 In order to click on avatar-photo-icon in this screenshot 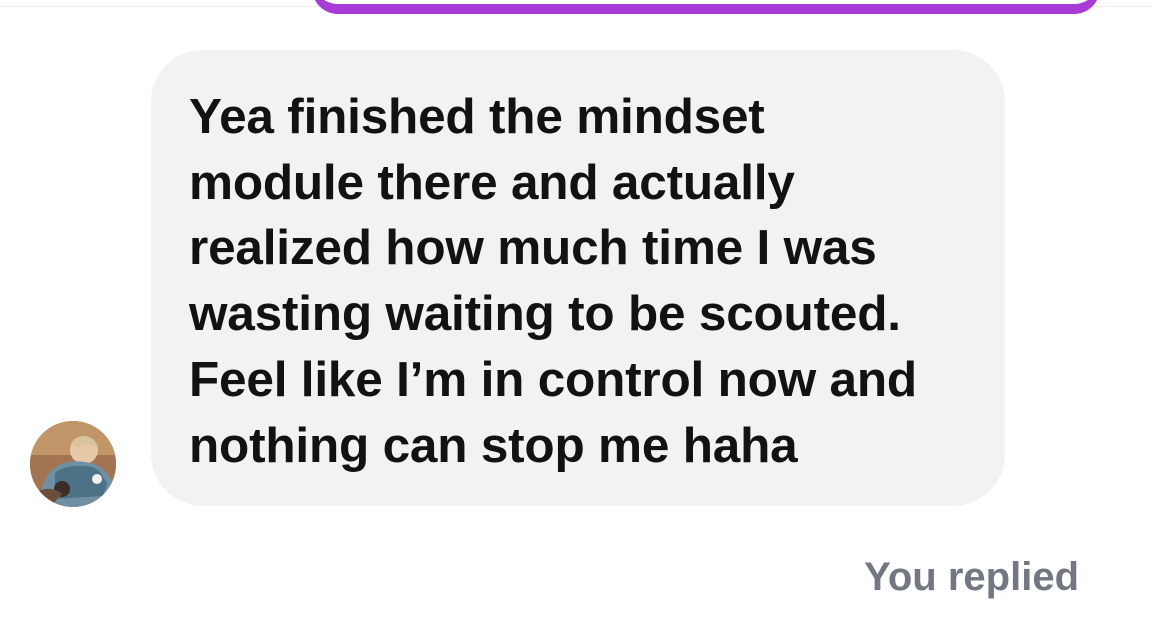, I will do `click(73, 464)`.